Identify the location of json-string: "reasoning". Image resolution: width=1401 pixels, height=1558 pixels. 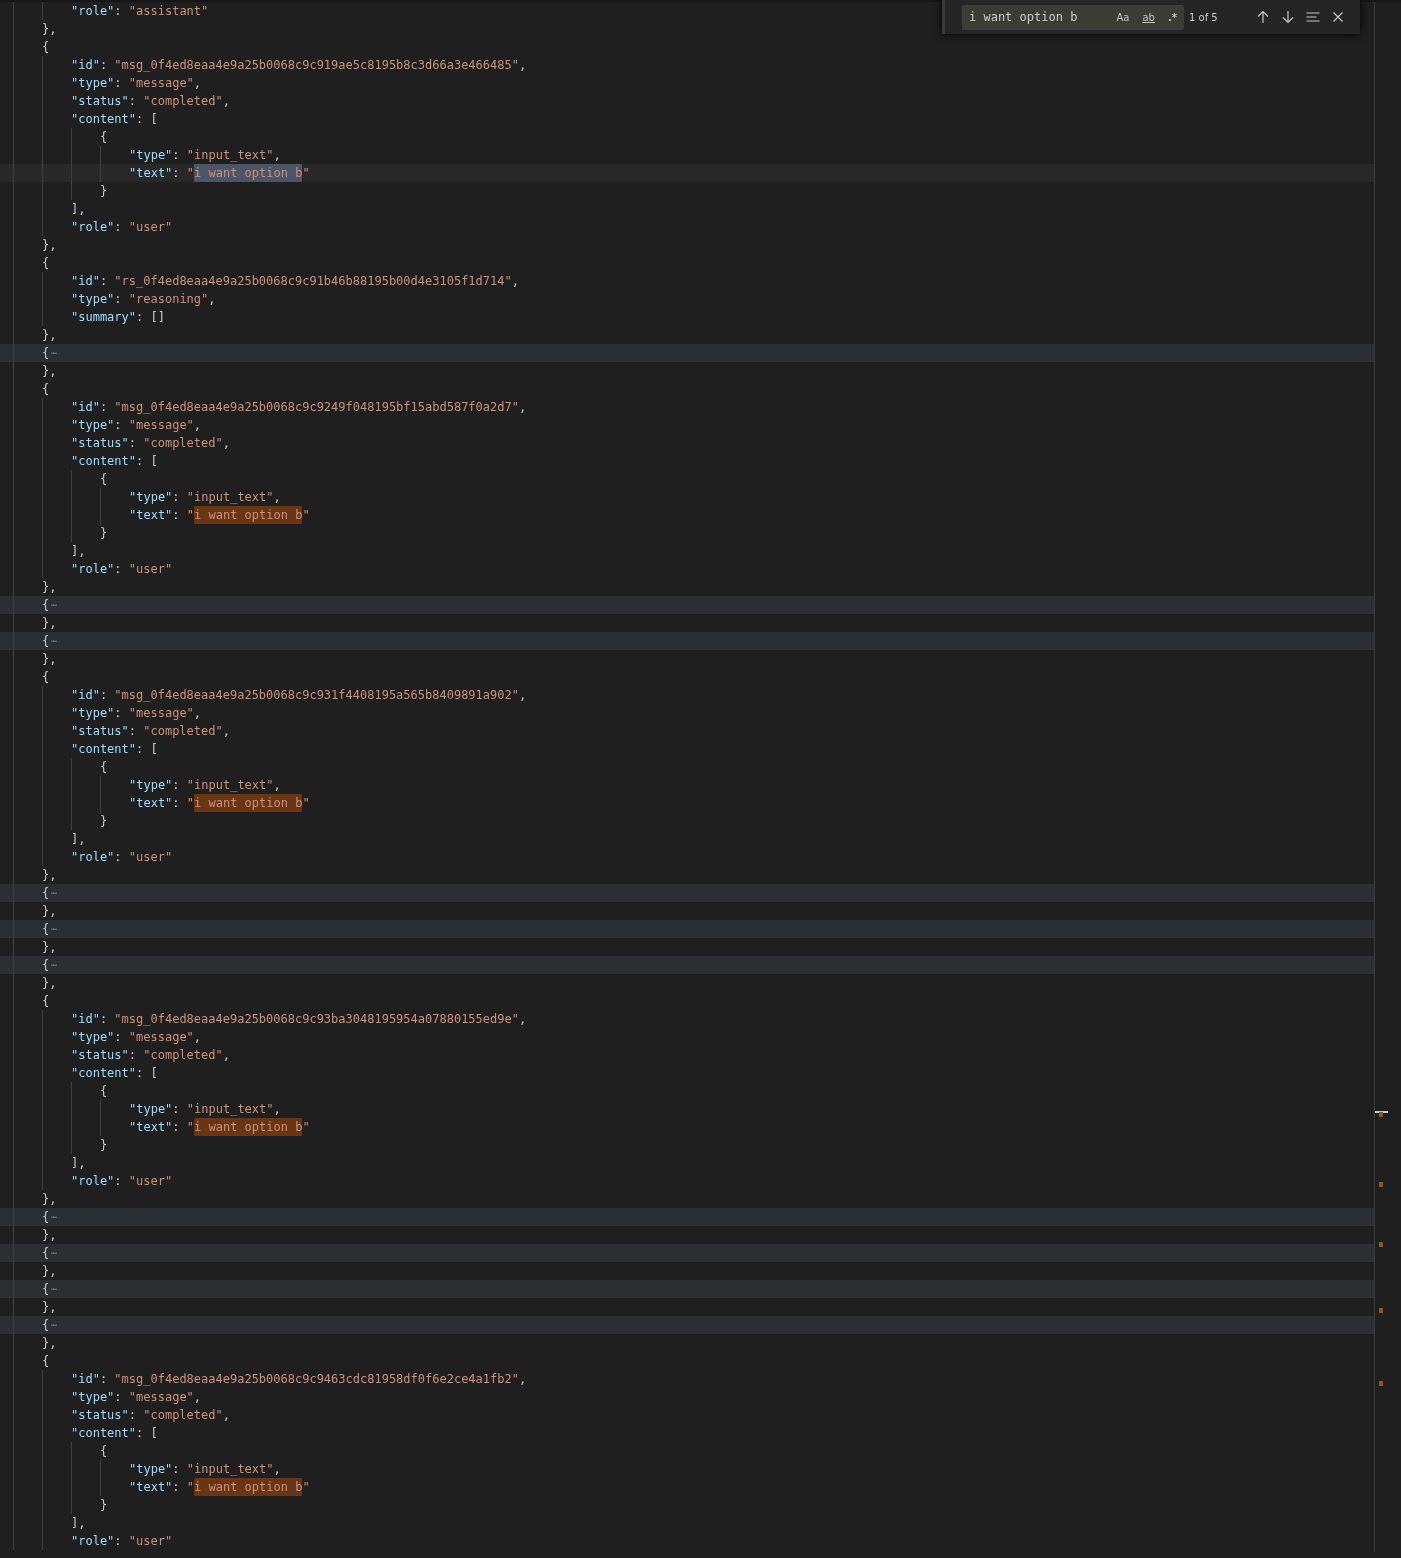
(168, 299).